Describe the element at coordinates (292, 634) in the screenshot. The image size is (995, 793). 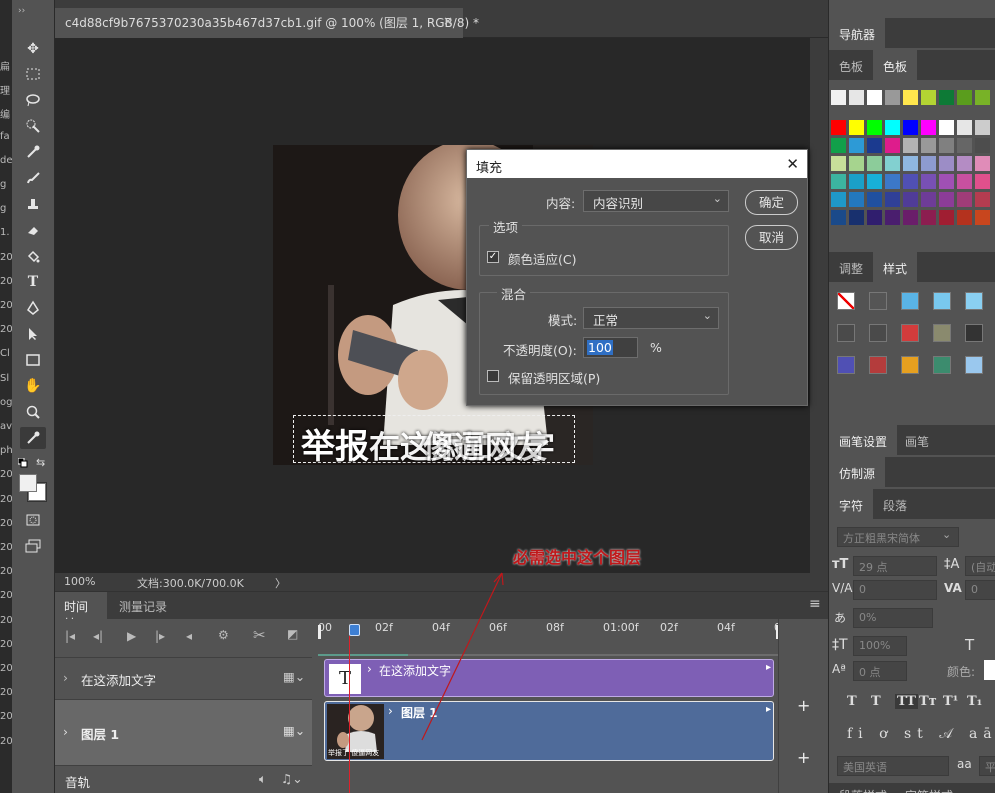
I see `transition-icon: ◩` at that location.